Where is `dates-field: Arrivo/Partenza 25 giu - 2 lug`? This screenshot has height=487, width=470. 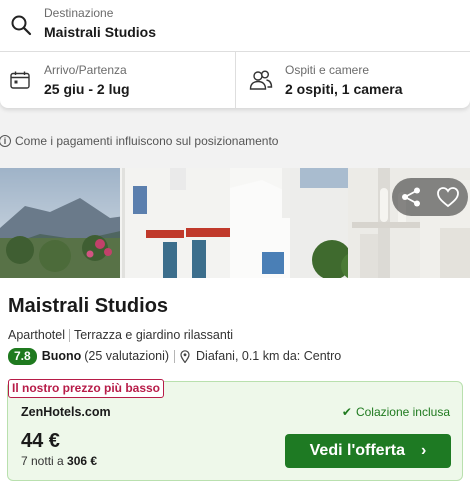 dates-field: Arrivo/Partenza 25 giu - 2 lug is located at coordinates (118, 80).